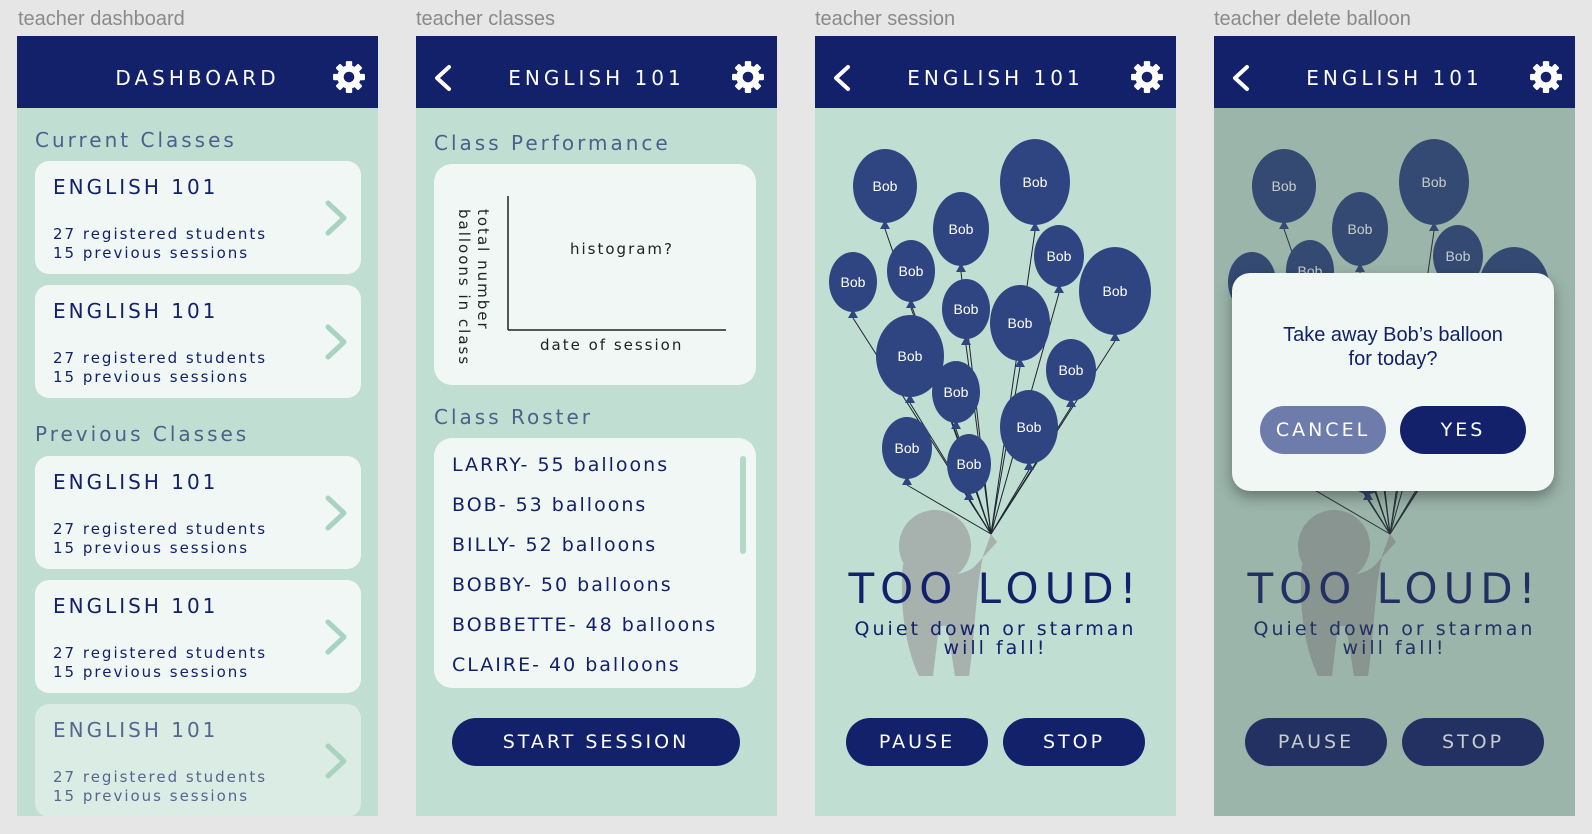  What do you see at coordinates (552, 143) in the screenshot?
I see `class-performance-heading: Class Performance` at bounding box center [552, 143].